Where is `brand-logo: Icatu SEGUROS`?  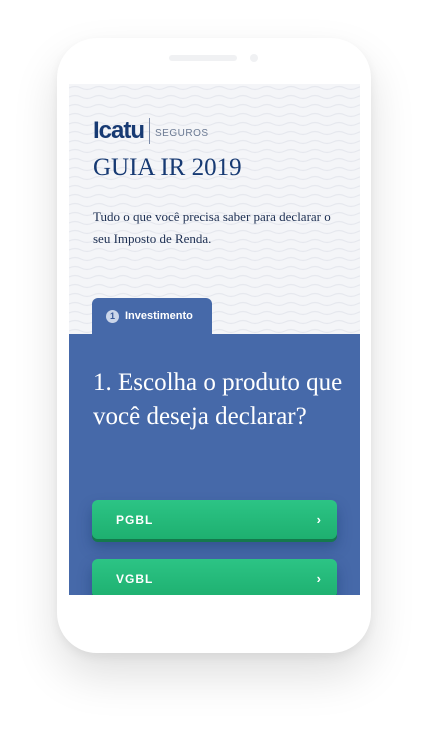
brand-logo: Icatu SEGUROS is located at coordinates (151, 131).